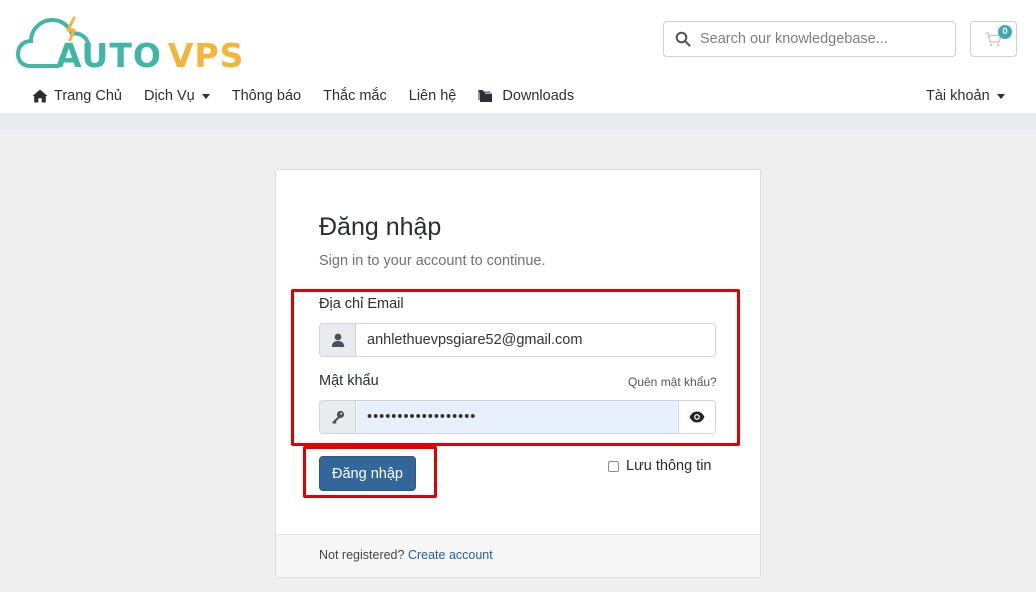 The height and width of the screenshot is (592, 1036). What do you see at coordinates (40, 96) in the screenshot?
I see `home-icon` at bounding box center [40, 96].